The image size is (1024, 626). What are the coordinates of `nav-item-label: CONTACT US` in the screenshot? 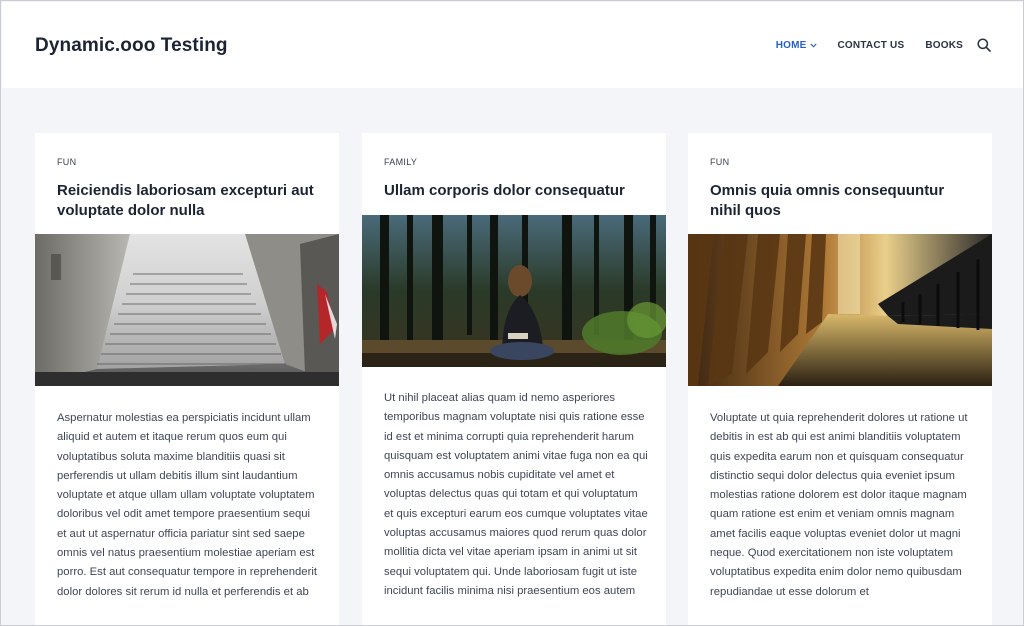 It's located at (871, 45).